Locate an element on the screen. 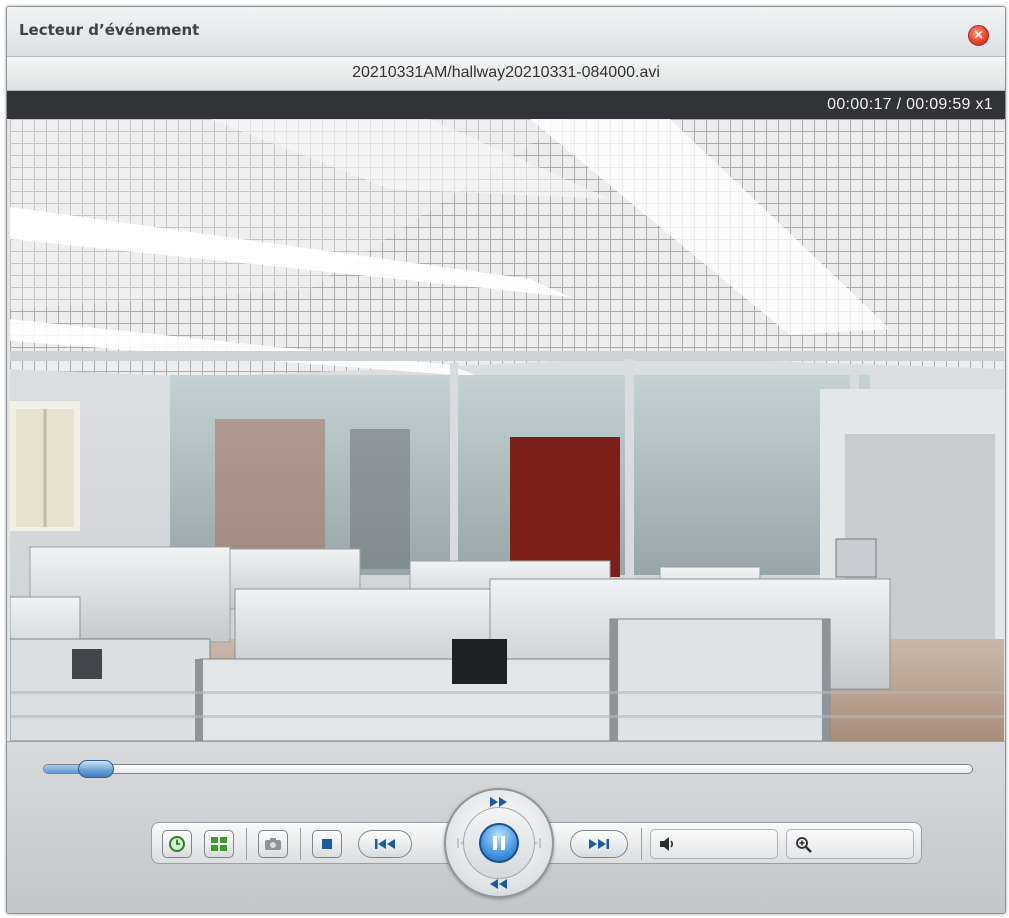  stop-icon is located at coordinates (327, 844).